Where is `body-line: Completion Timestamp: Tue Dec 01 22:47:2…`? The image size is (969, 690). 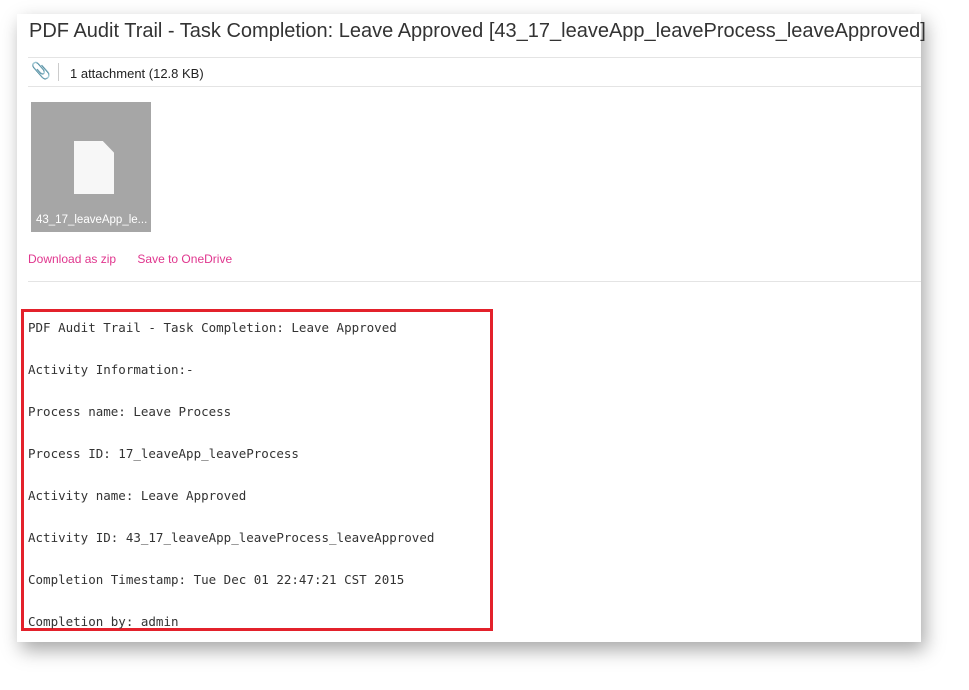
body-line: Completion Timestamp: Tue Dec 01 22:47:2… is located at coordinates (216, 579).